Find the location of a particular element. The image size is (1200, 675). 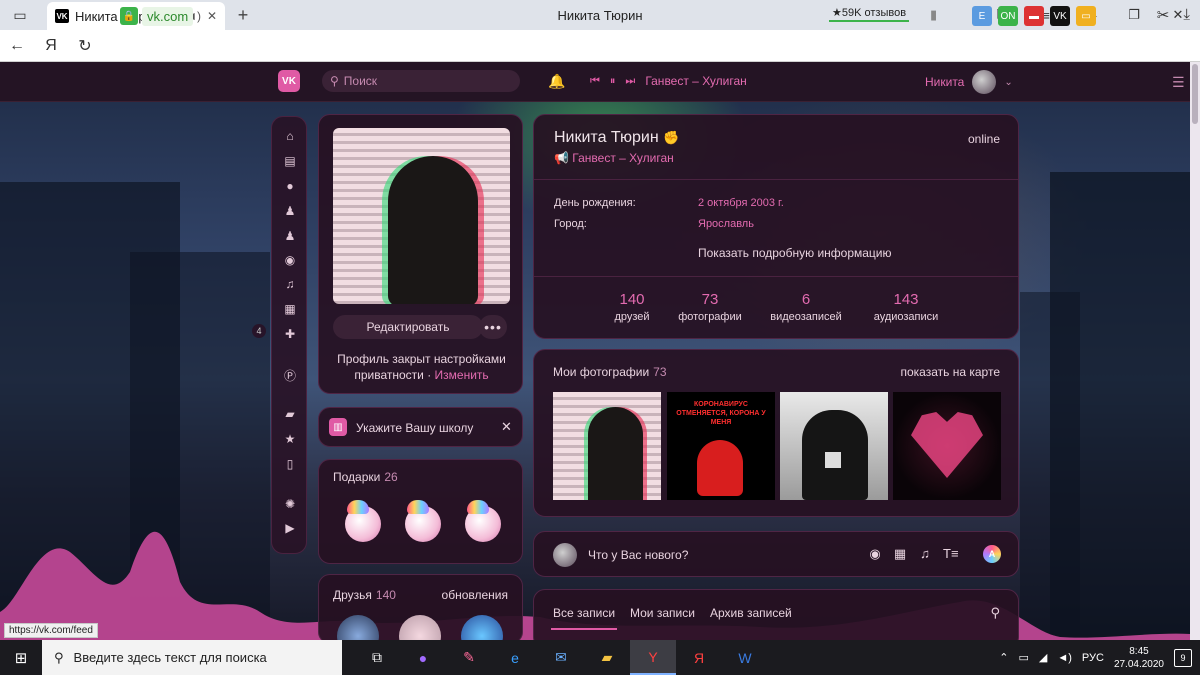

birthday-value: 2 октября 2003 г. is located at coordinates (741, 203).